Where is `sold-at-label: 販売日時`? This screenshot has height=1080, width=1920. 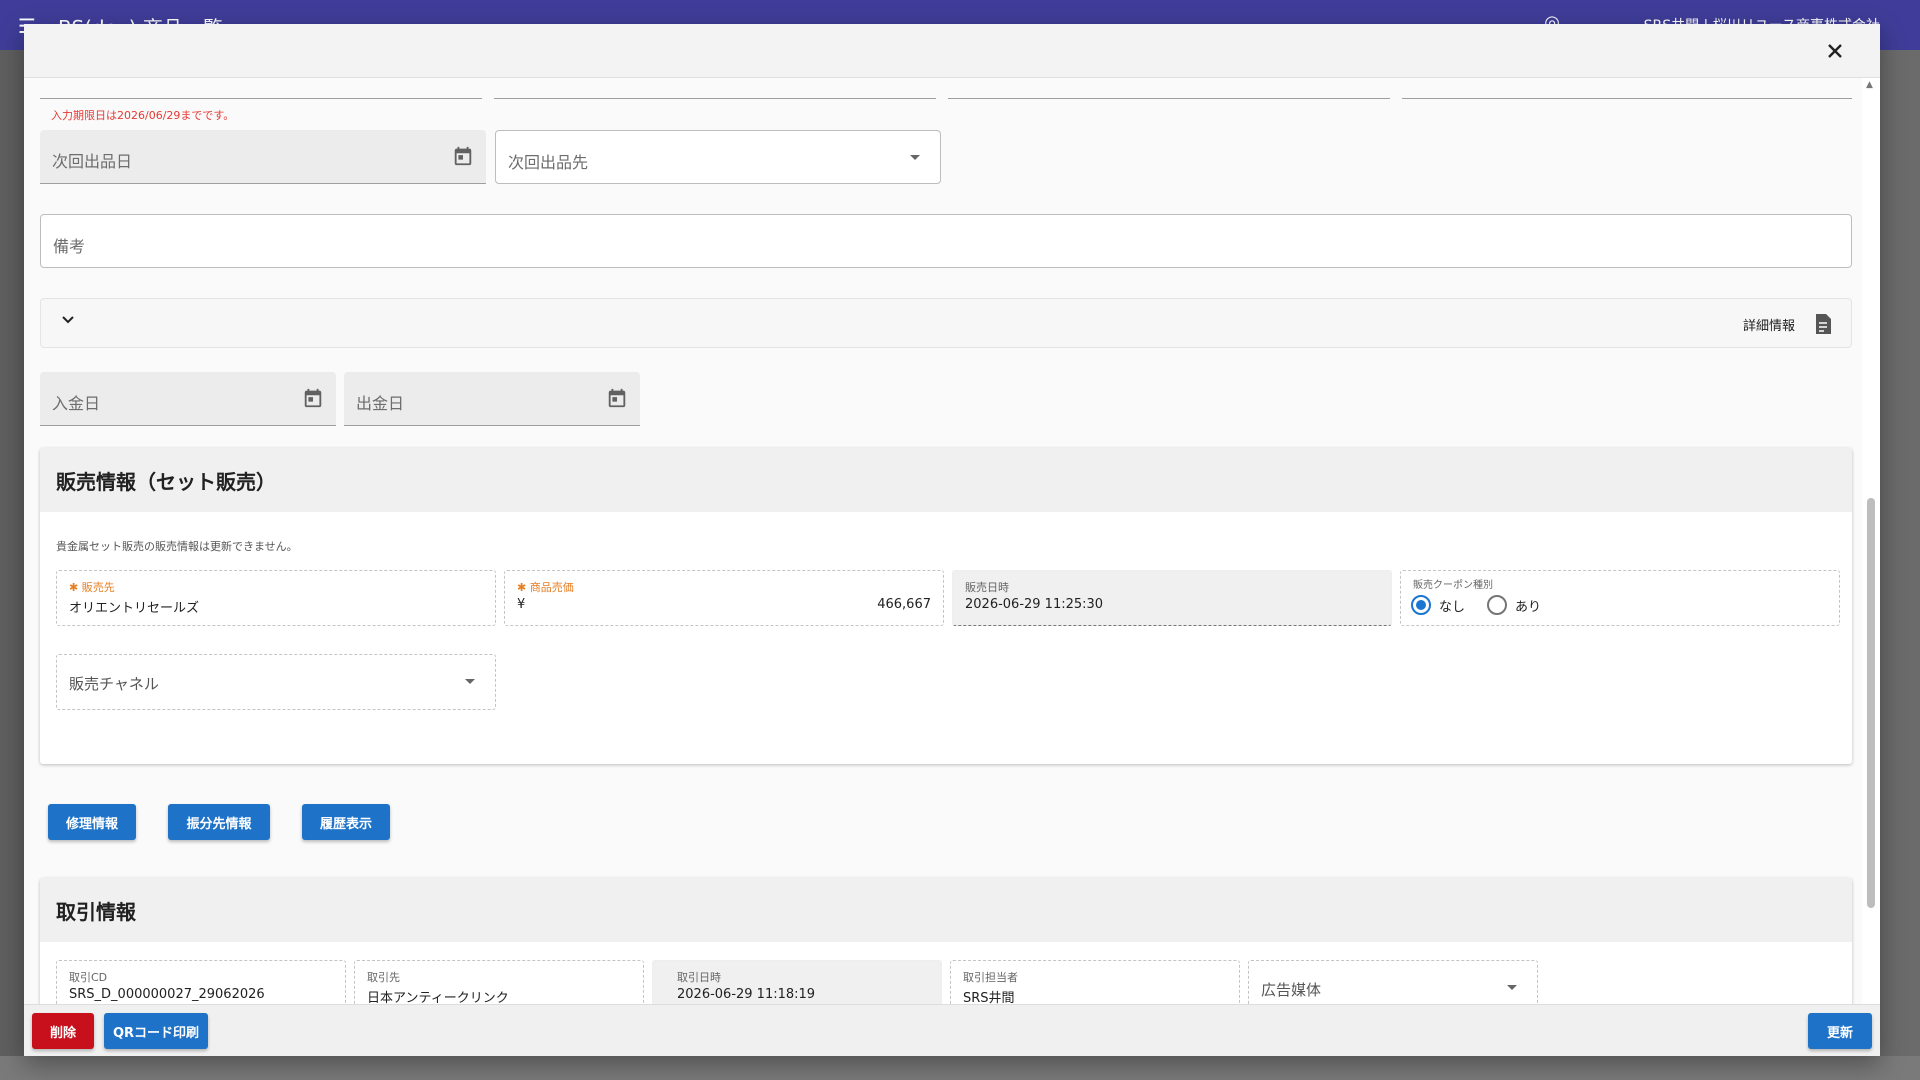
sold-at-label: 販売日時 is located at coordinates (987, 587).